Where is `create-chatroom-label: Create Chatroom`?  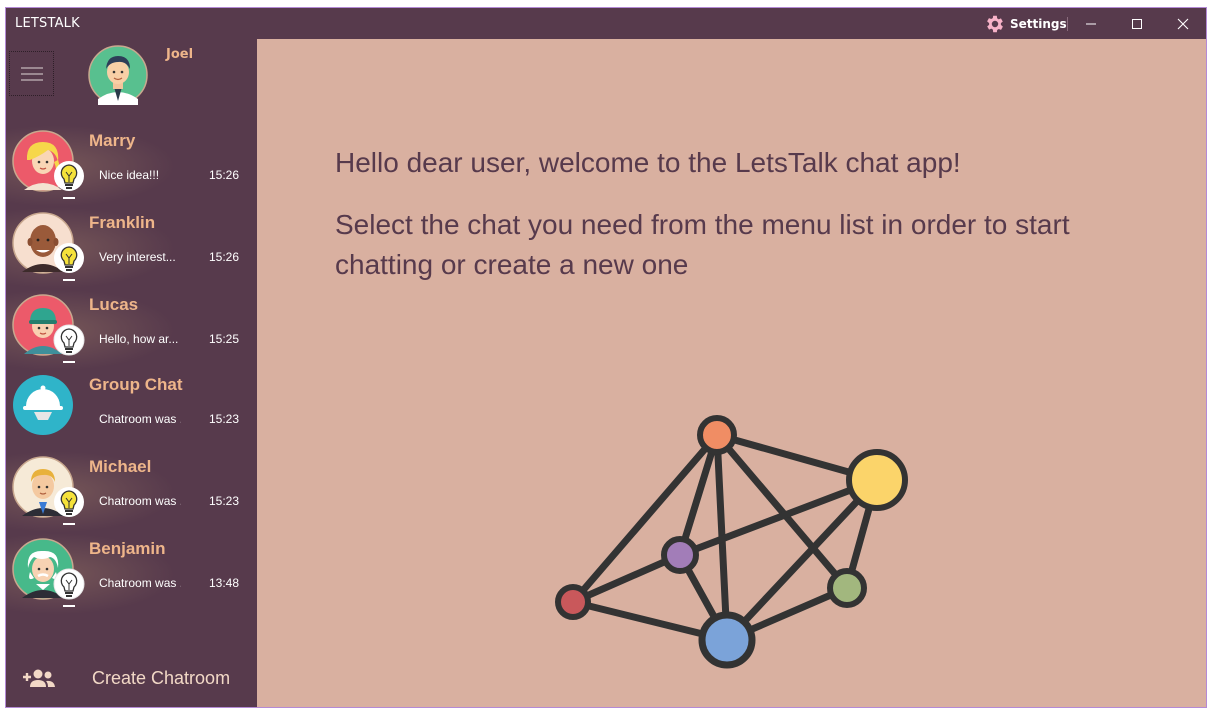 create-chatroom-label: Create Chatroom is located at coordinates (161, 678).